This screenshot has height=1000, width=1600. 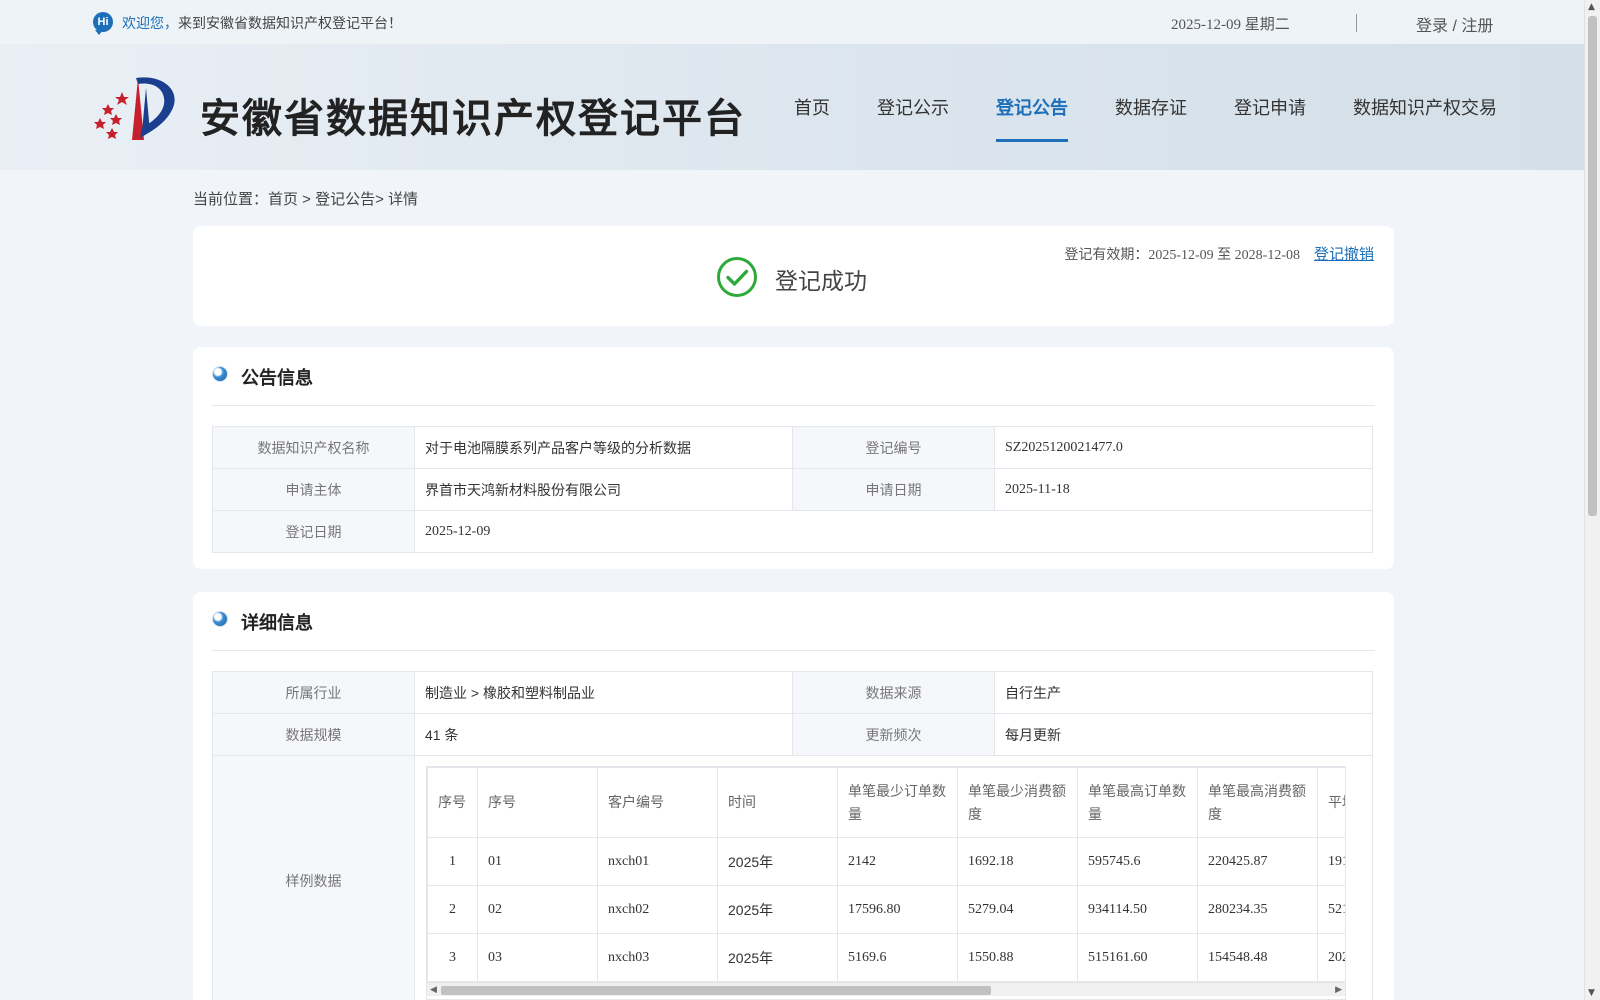 I want to click on details-title: 详细信息, so click(x=277, y=623).